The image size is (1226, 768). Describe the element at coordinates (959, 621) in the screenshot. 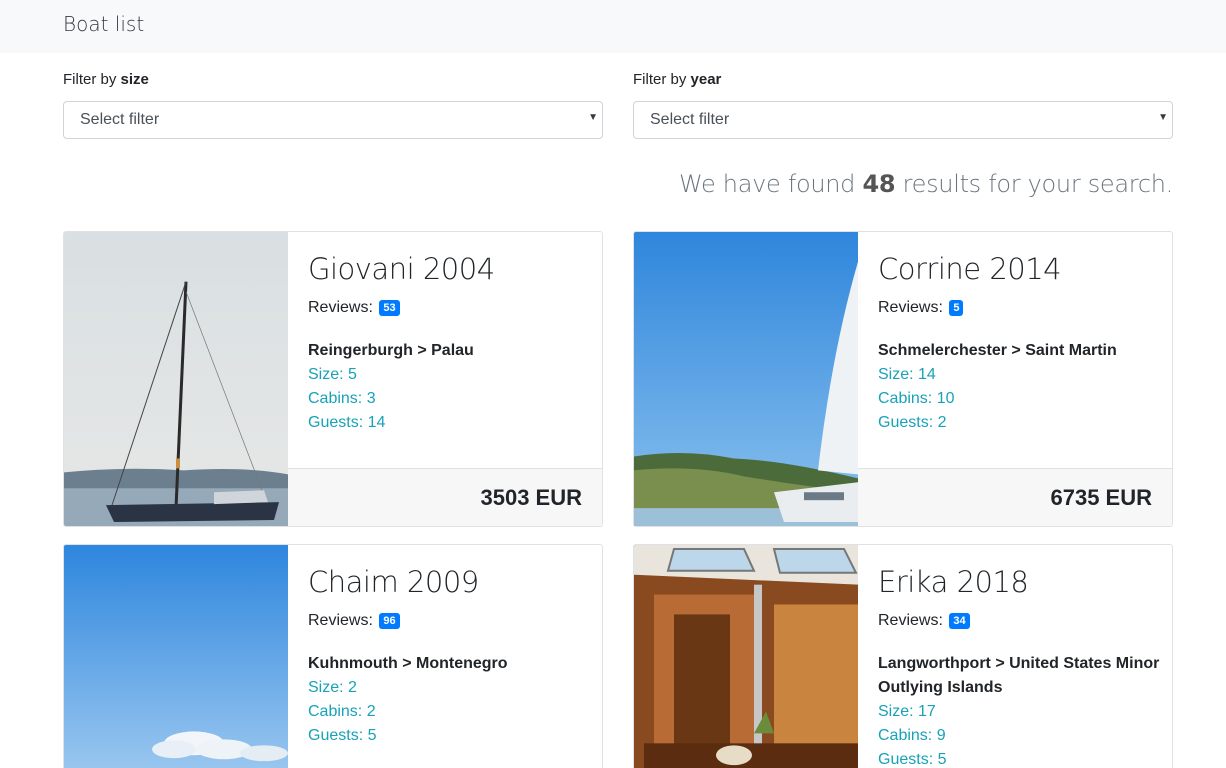

I see `reviews-badge: 34` at that location.